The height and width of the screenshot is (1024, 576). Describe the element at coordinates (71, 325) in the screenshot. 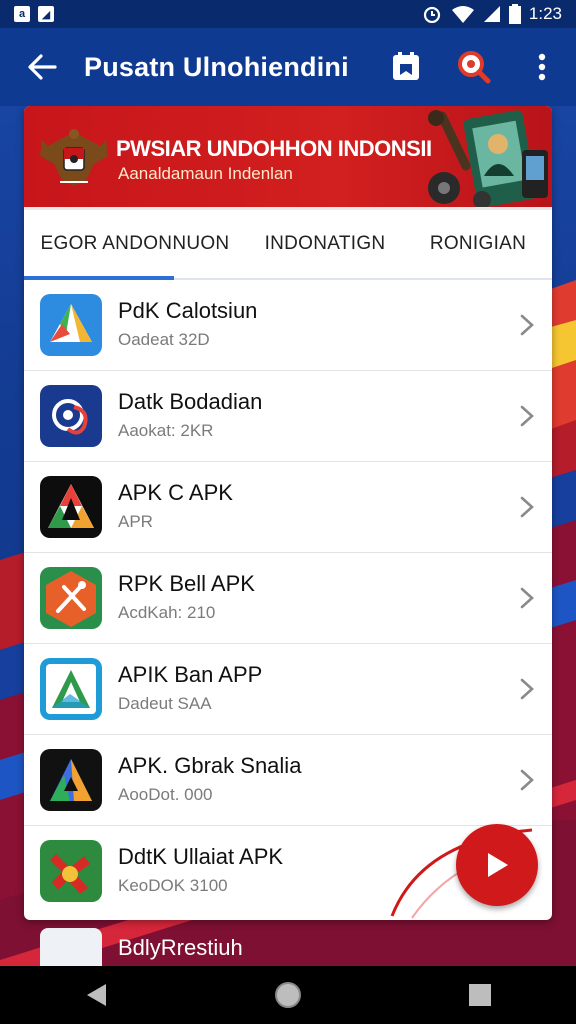

I see `drive-triangle-icon` at that location.